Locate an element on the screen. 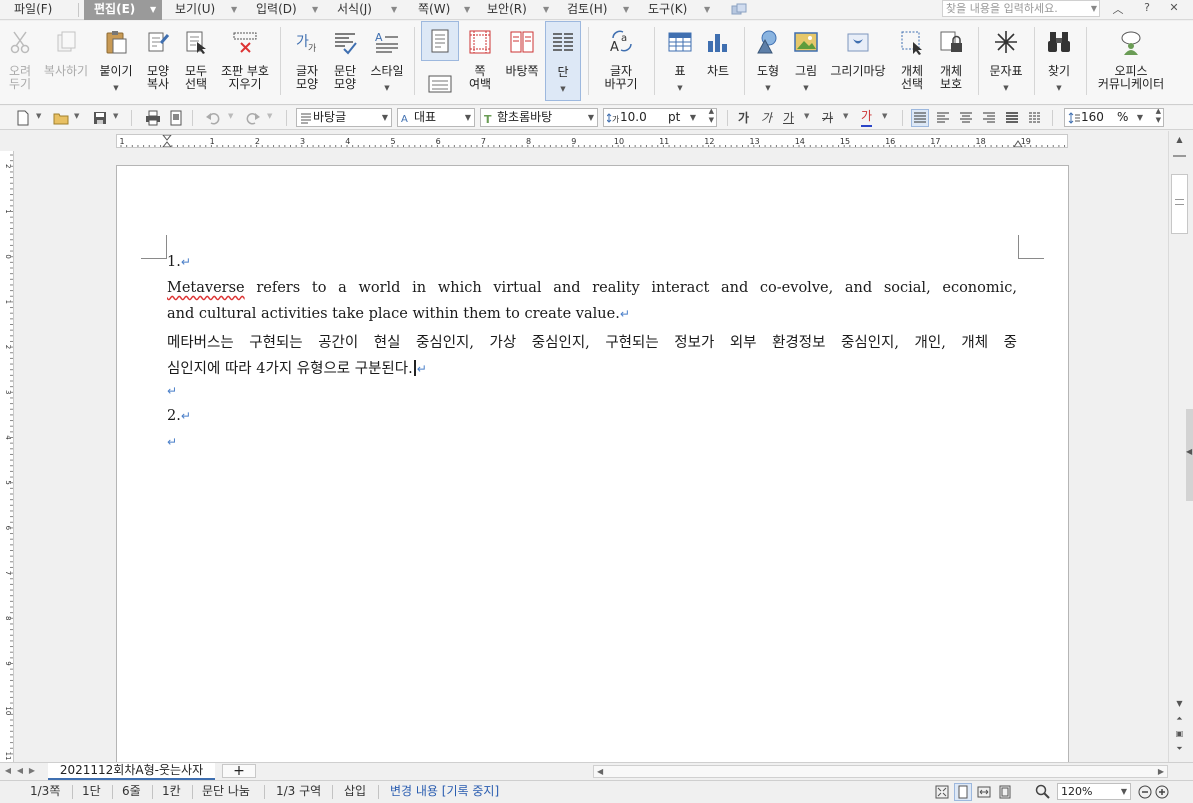  fullscreen-view-icon is located at coordinates (942, 792).